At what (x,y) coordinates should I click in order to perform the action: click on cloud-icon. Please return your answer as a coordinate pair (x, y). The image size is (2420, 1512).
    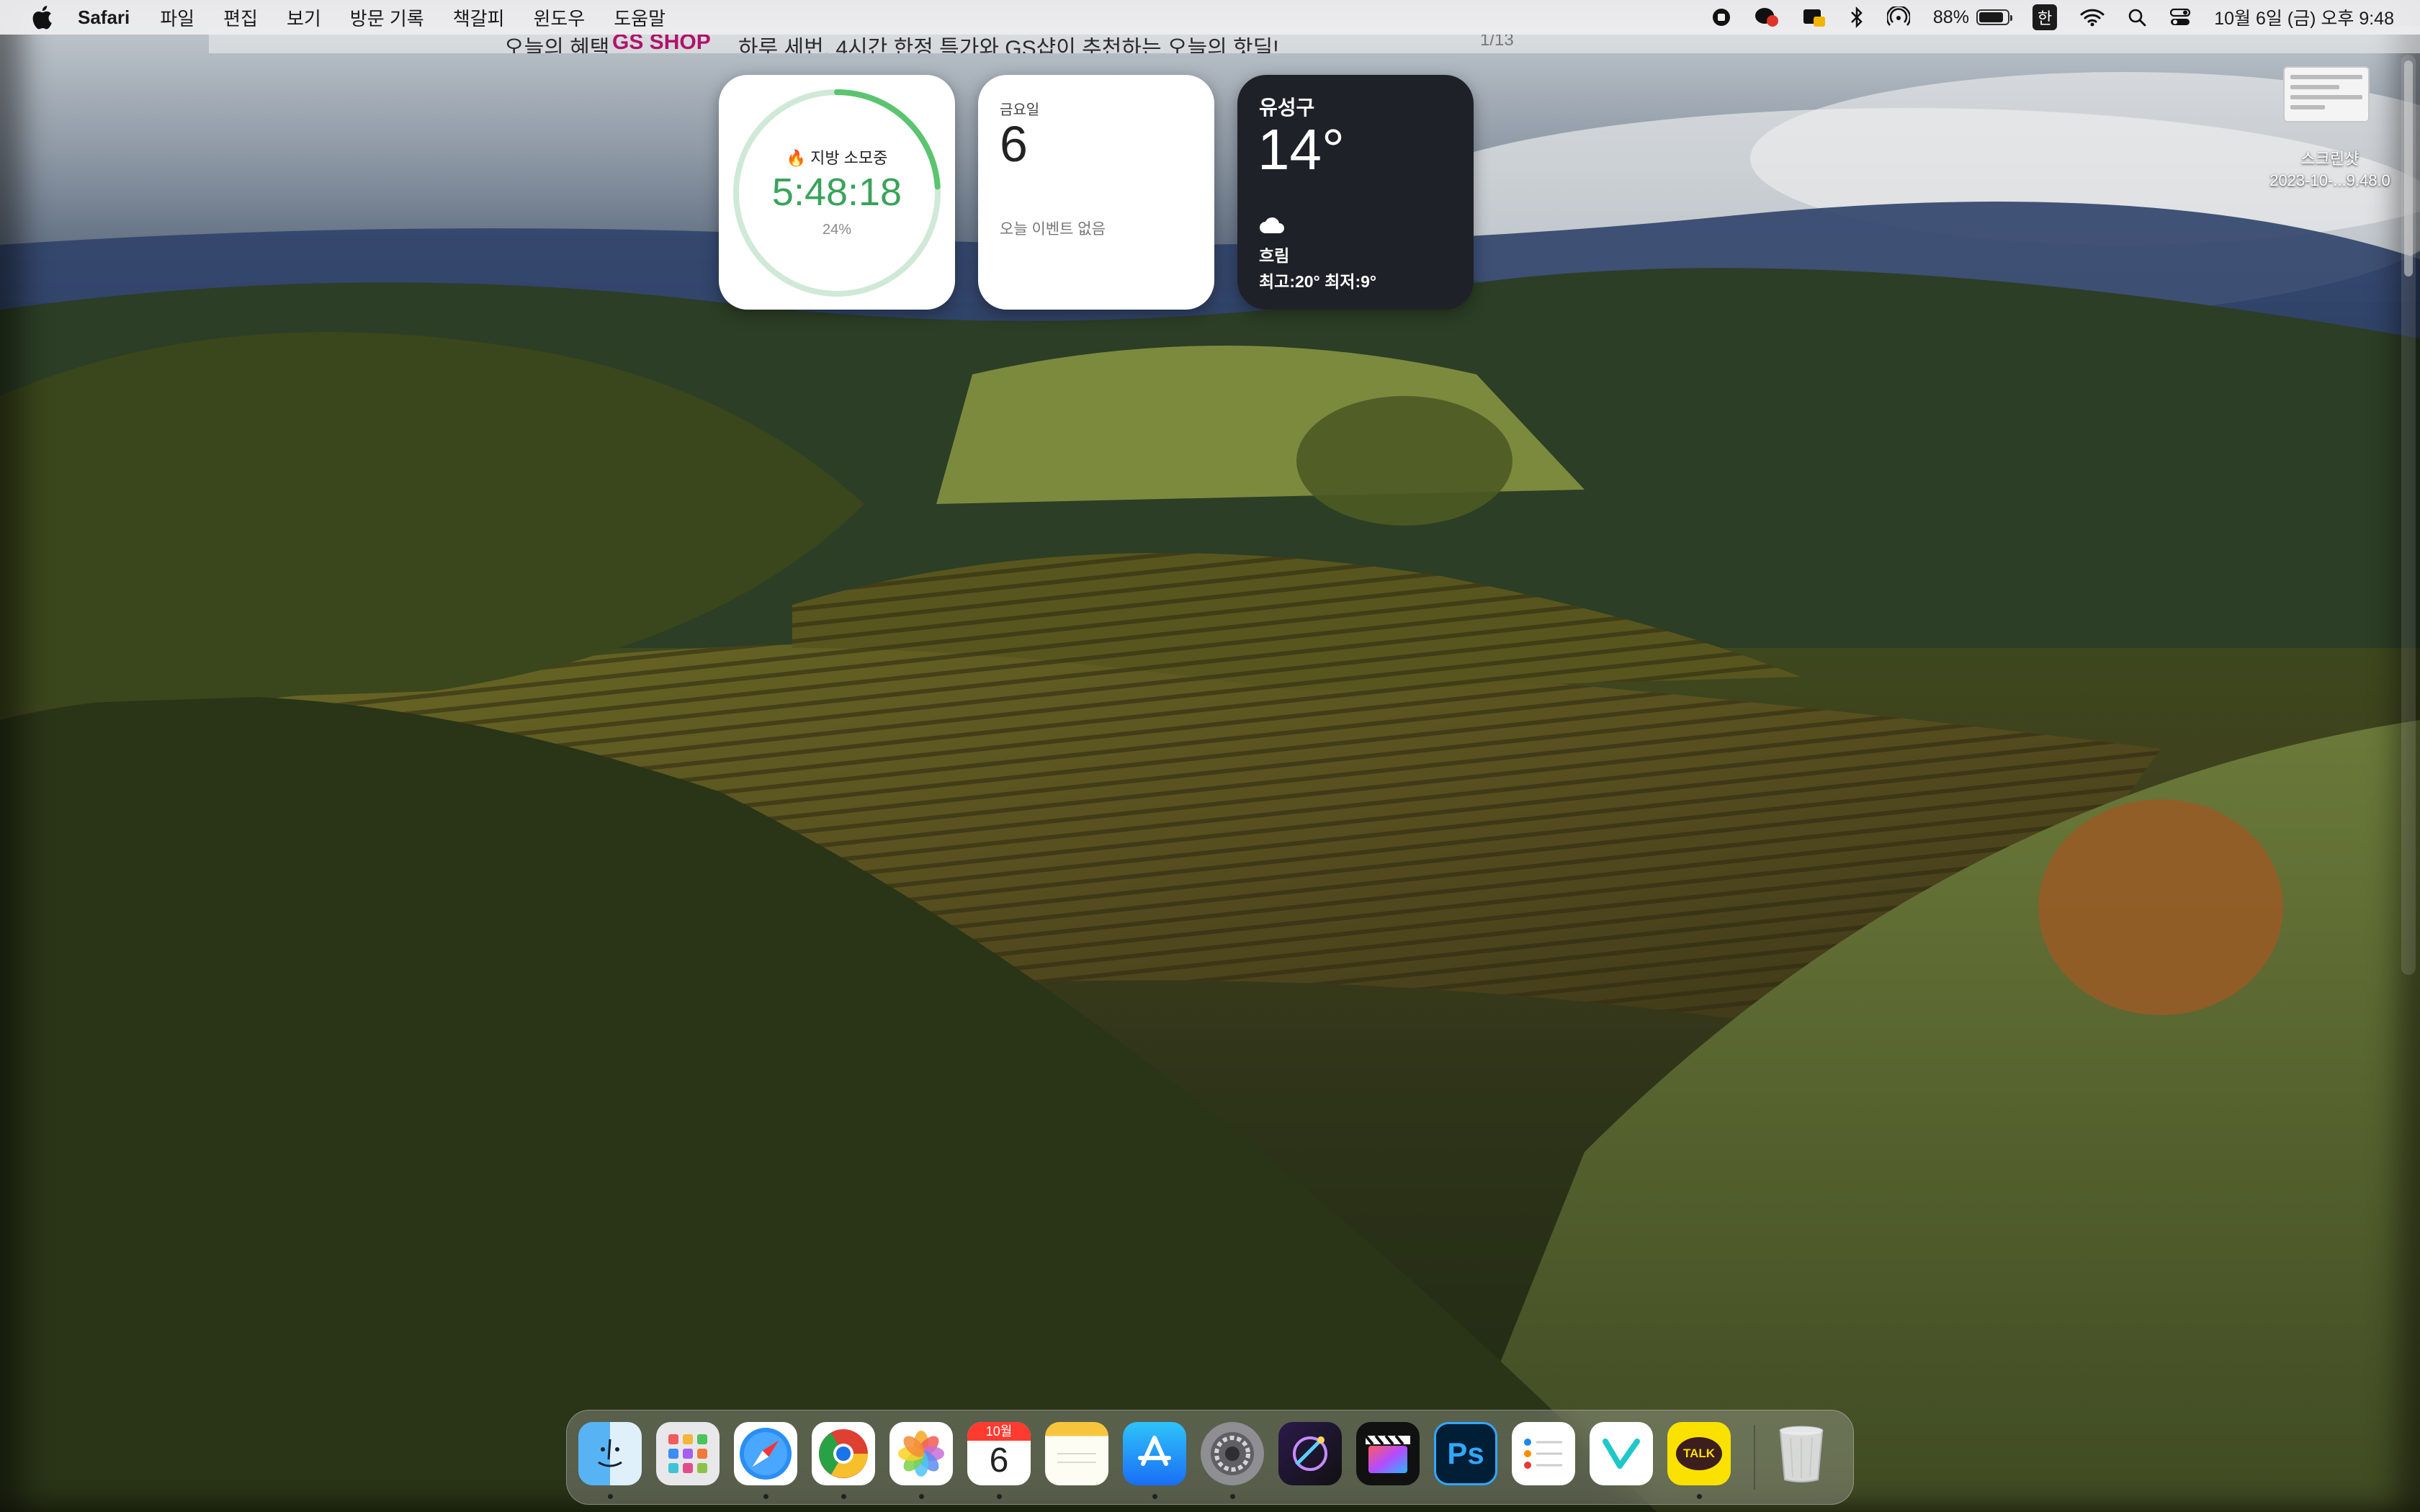
    Looking at the image, I should click on (1272, 225).